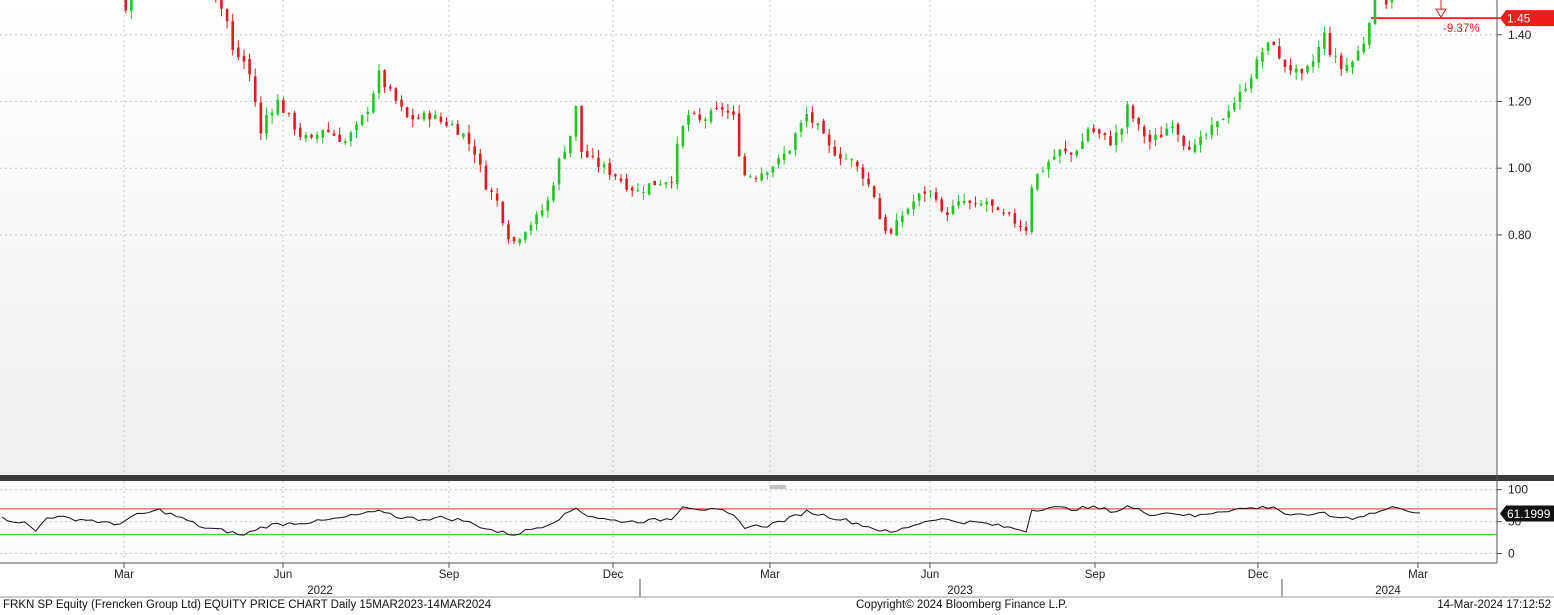 This screenshot has height=615, width=1554. Describe the element at coordinates (778, 482) in the screenshot. I see `panel-resize-handle` at that location.